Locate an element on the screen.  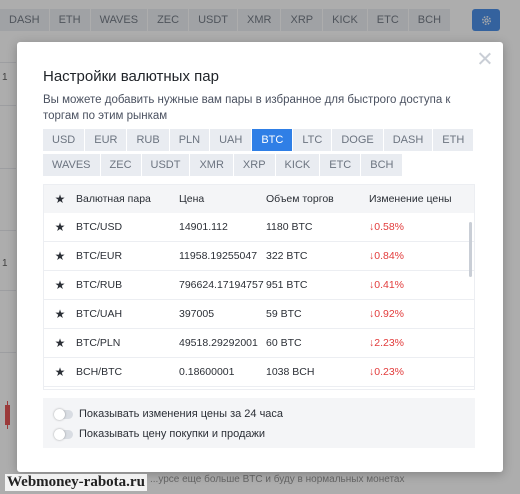
currency-tab-xrp: XRP is located at coordinates (254, 165).